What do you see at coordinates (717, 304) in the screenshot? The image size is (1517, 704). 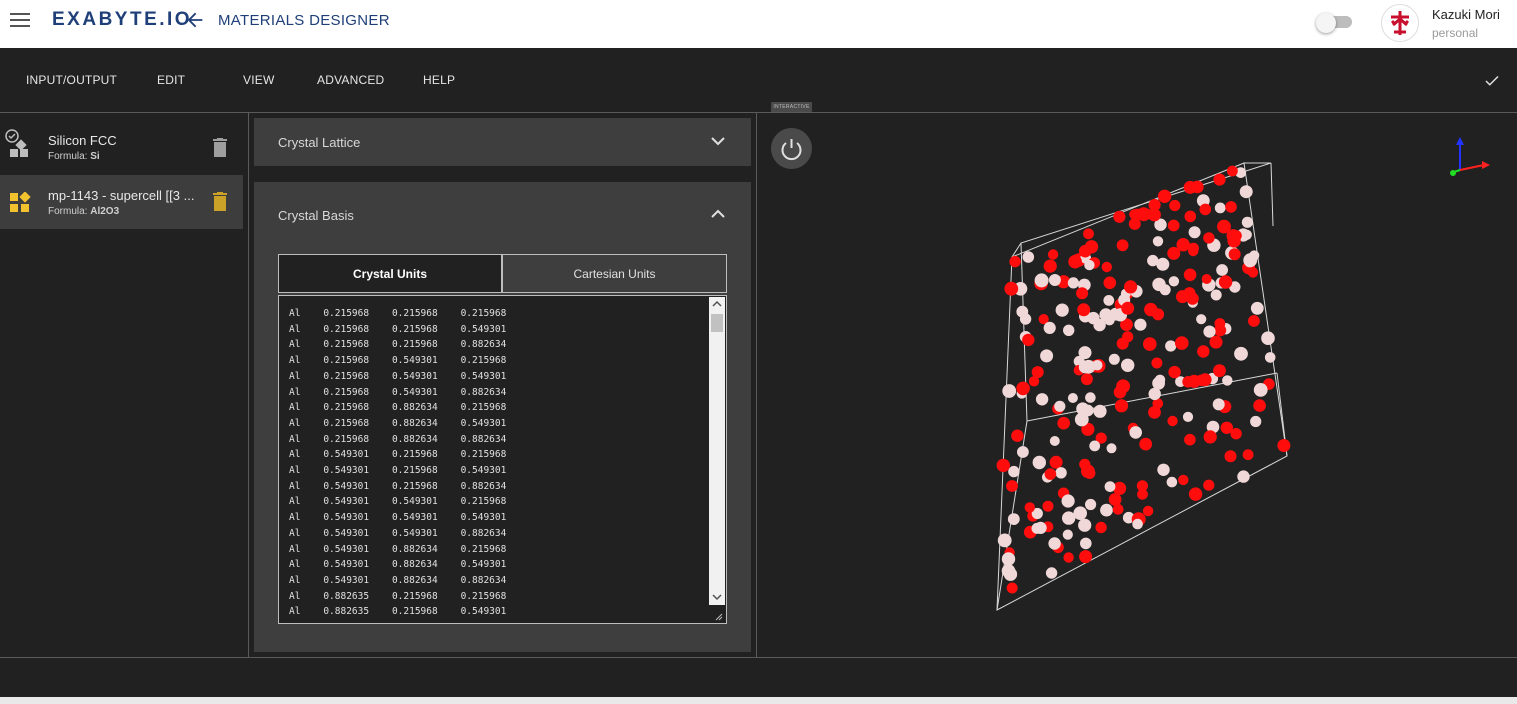 I see `scroll-up-icon` at bounding box center [717, 304].